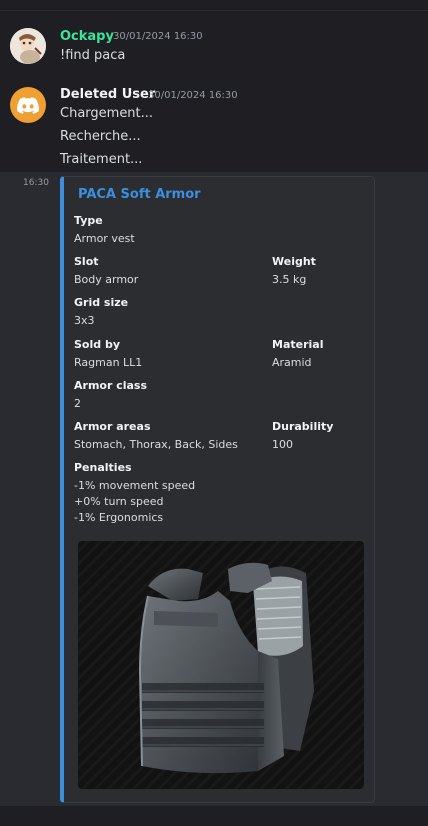 This screenshot has height=826, width=428. Describe the element at coordinates (119, 501) in the screenshot. I see `penalty-turn-speed: +0% turn speed` at that location.